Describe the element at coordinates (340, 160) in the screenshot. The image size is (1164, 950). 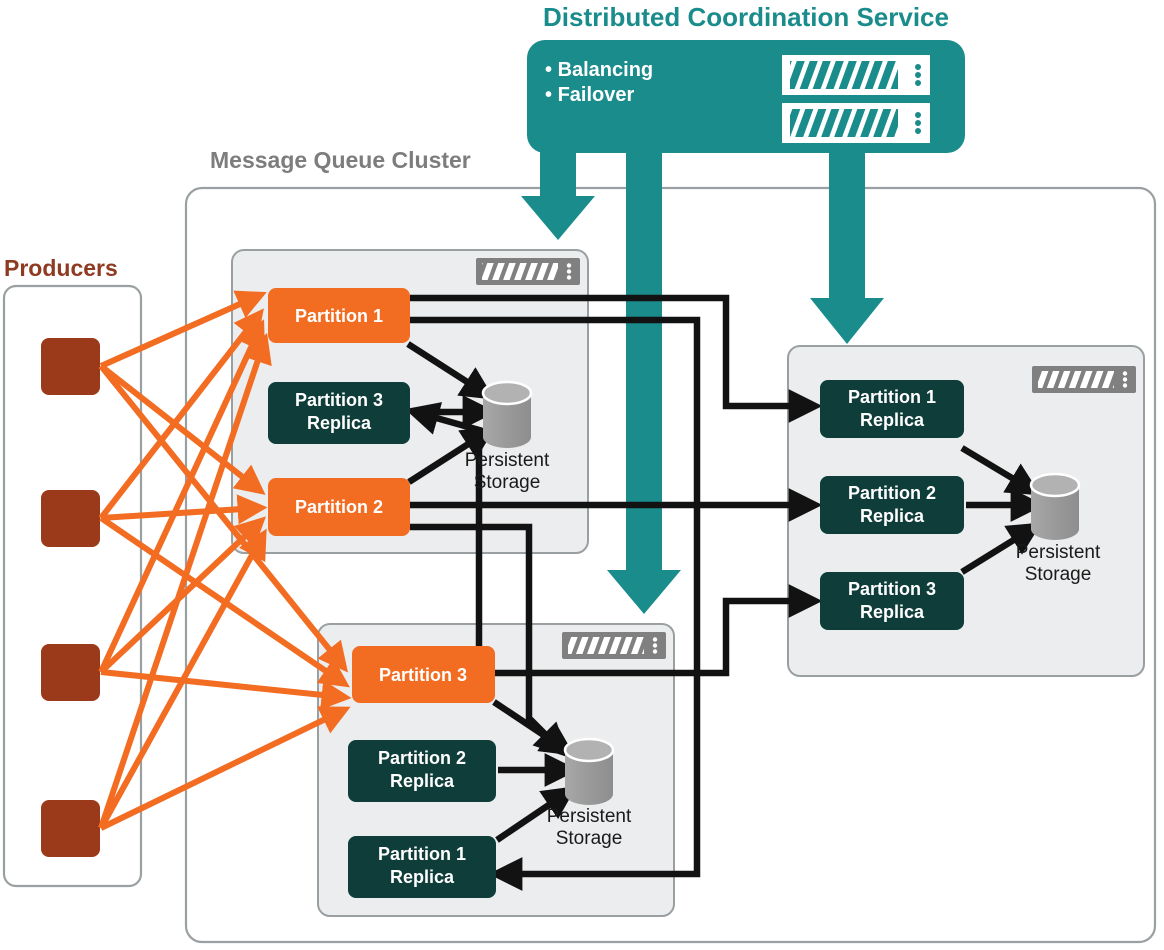
I see `message-queue-cluster-label: Message Queue Cluster` at that location.